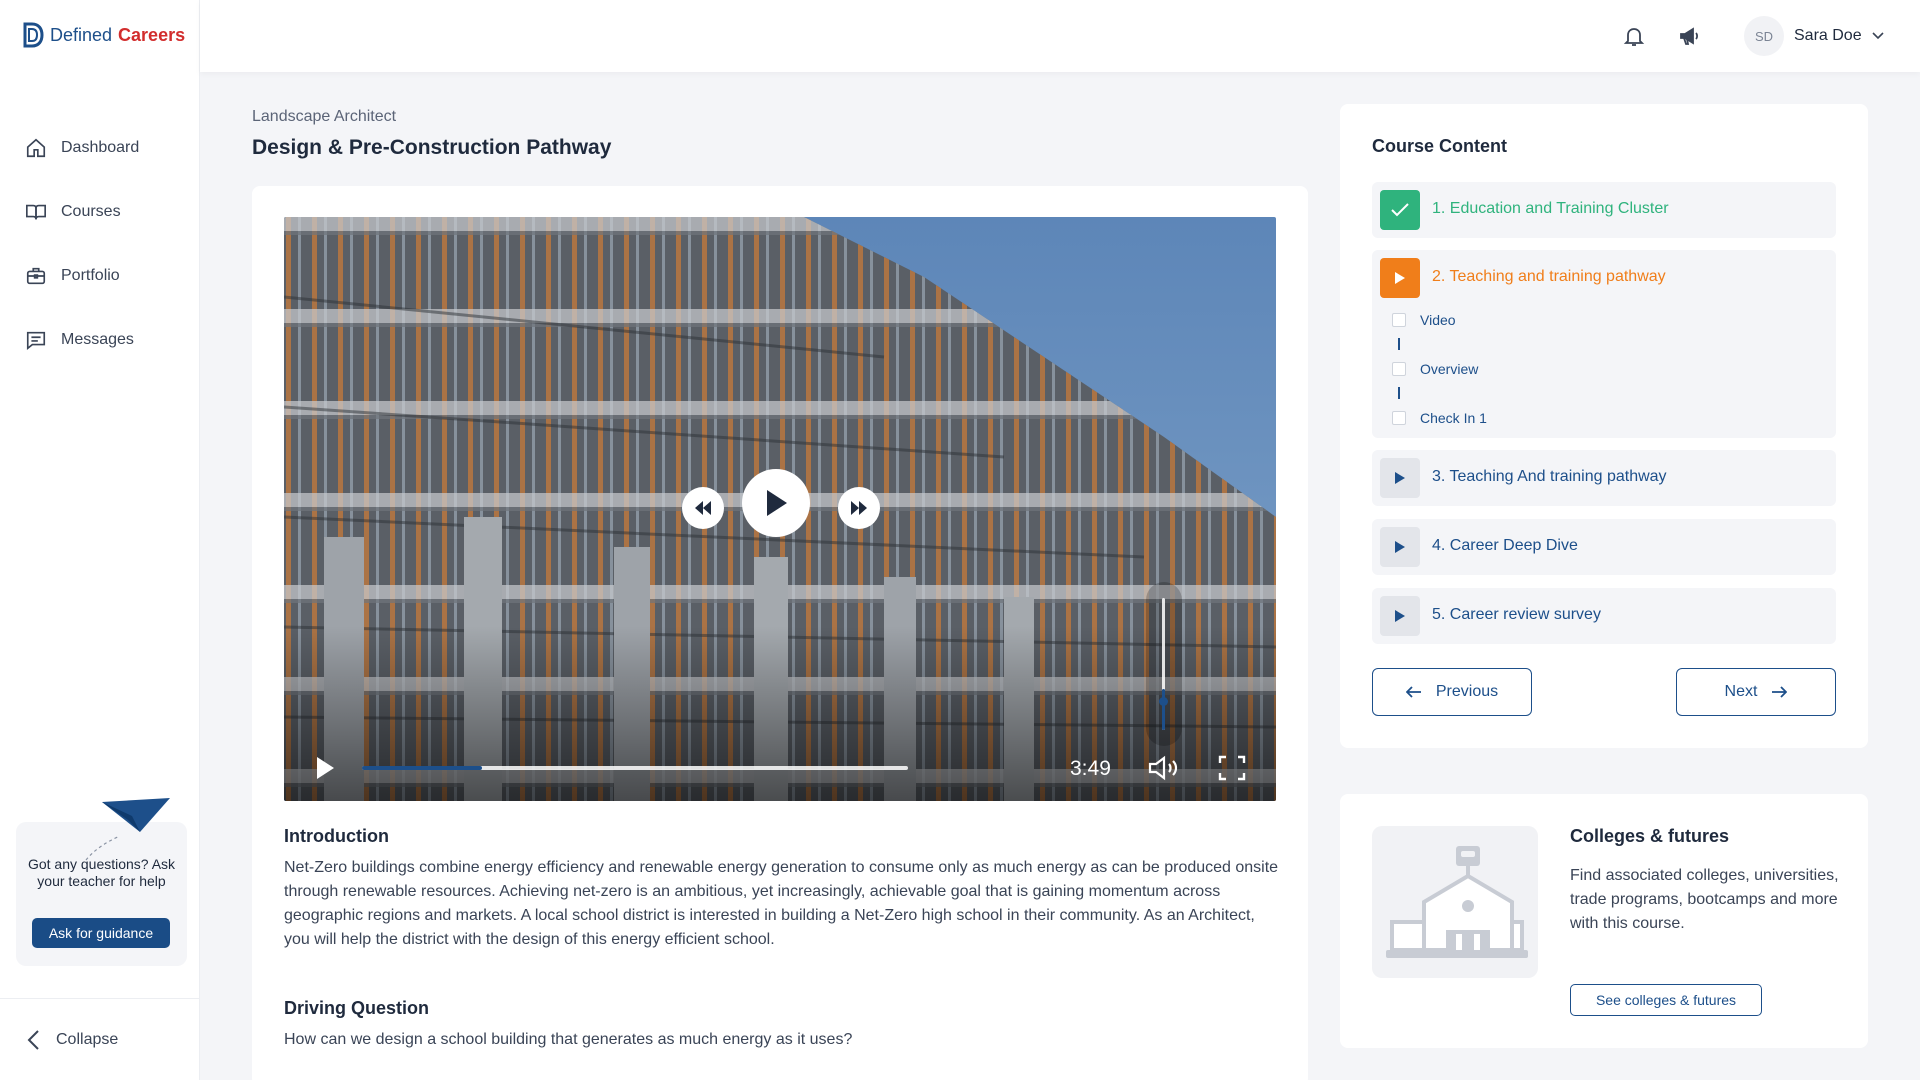 The image size is (1920, 1080). I want to click on message-icon, so click(36, 340).